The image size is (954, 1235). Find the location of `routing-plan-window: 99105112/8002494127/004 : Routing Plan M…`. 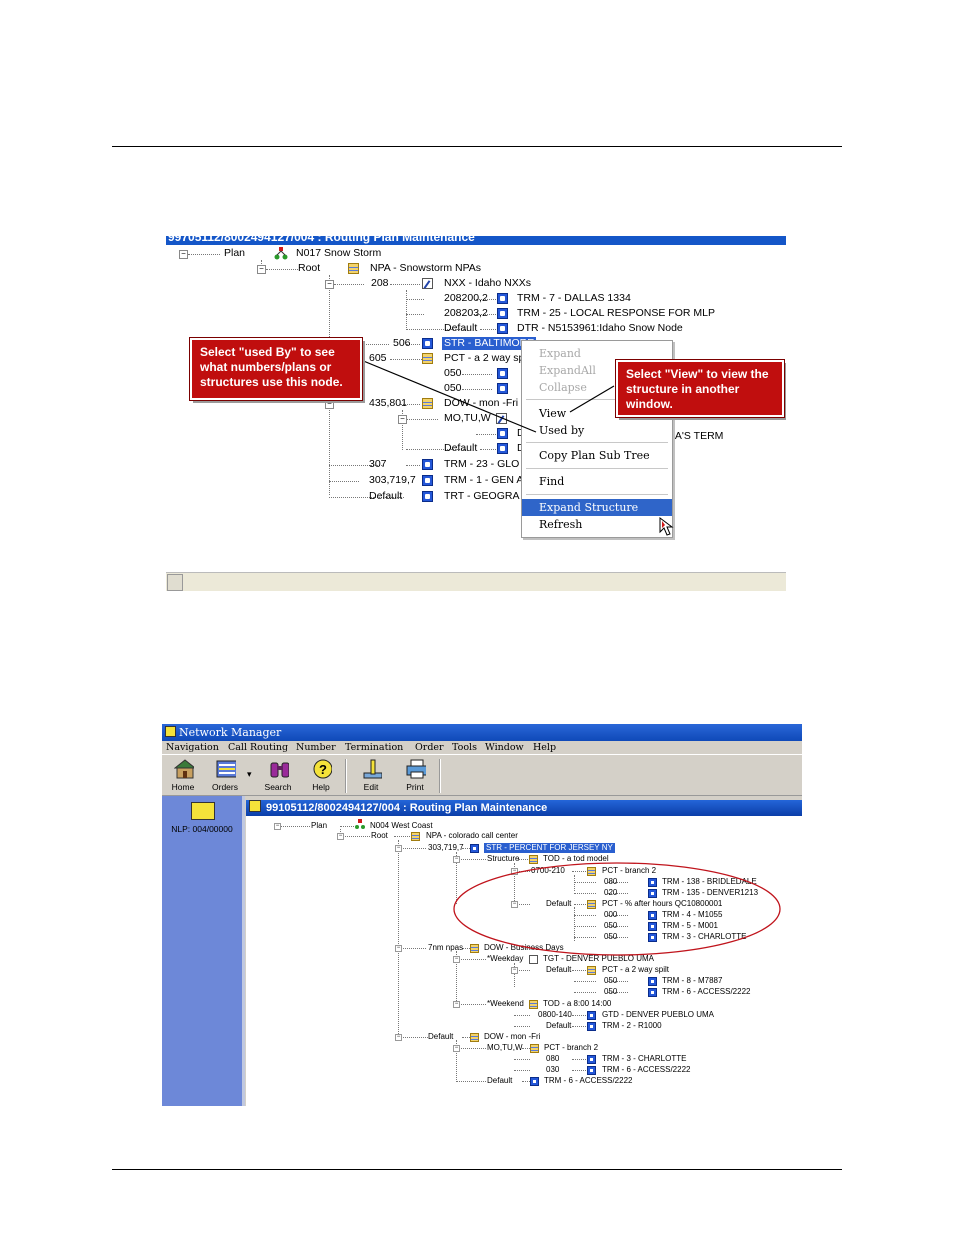

routing-plan-window: 99105112/8002494127/004 : Routing Plan M… is located at coordinates (524, 953).